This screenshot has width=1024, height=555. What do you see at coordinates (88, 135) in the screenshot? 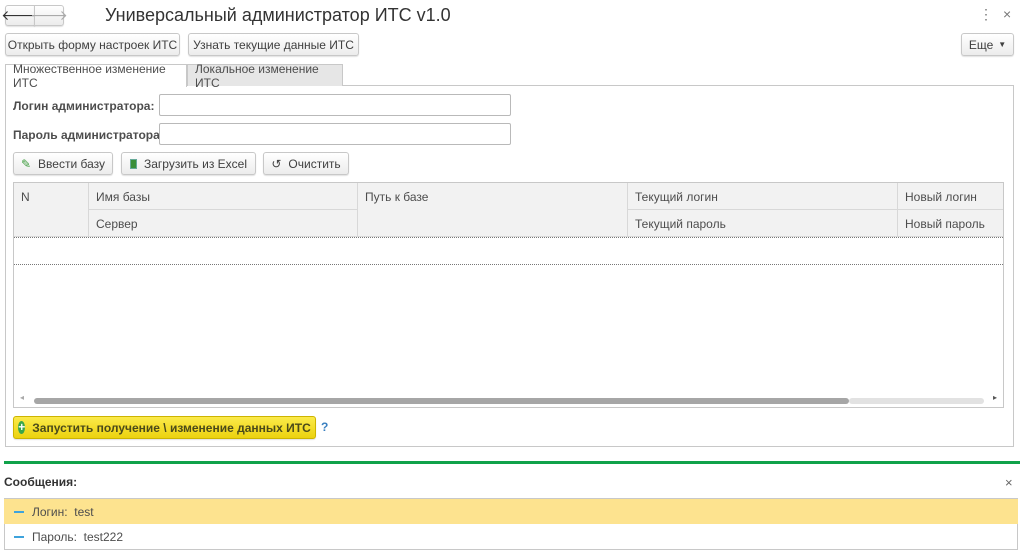
I see `password-label: Пароль администратора:` at bounding box center [88, 135].